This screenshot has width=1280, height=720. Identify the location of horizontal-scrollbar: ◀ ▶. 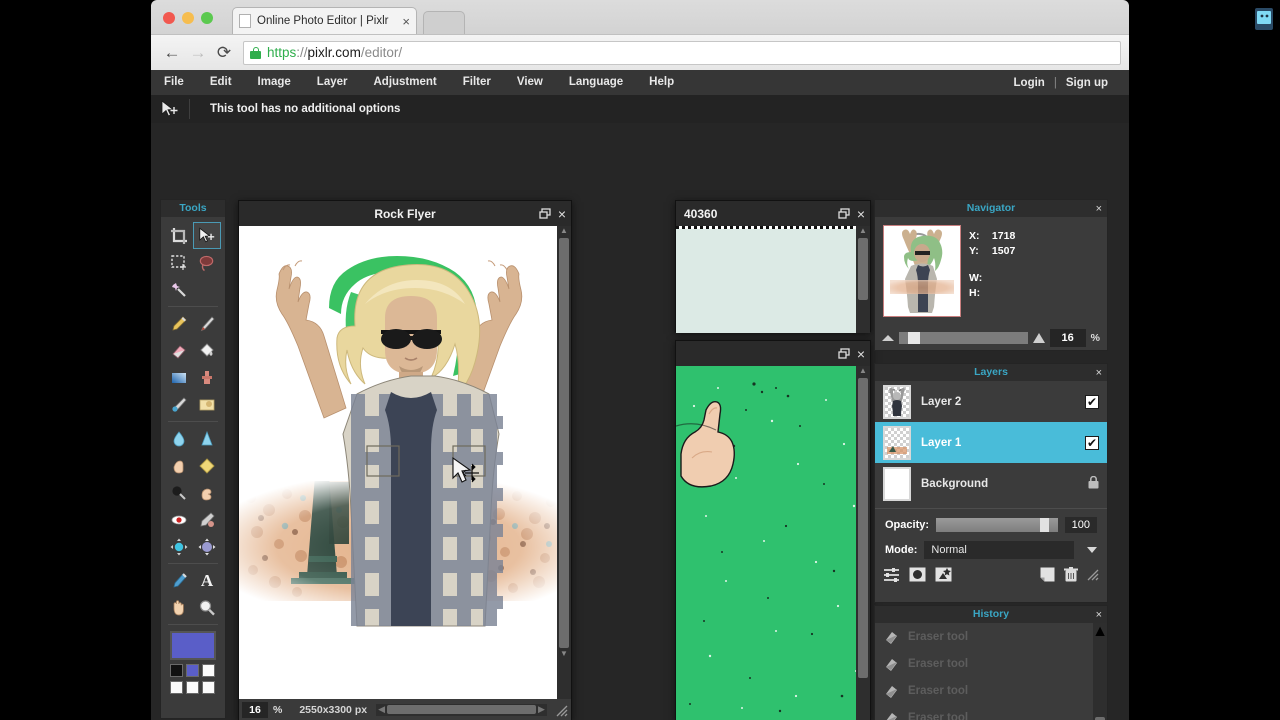
(461, 709).